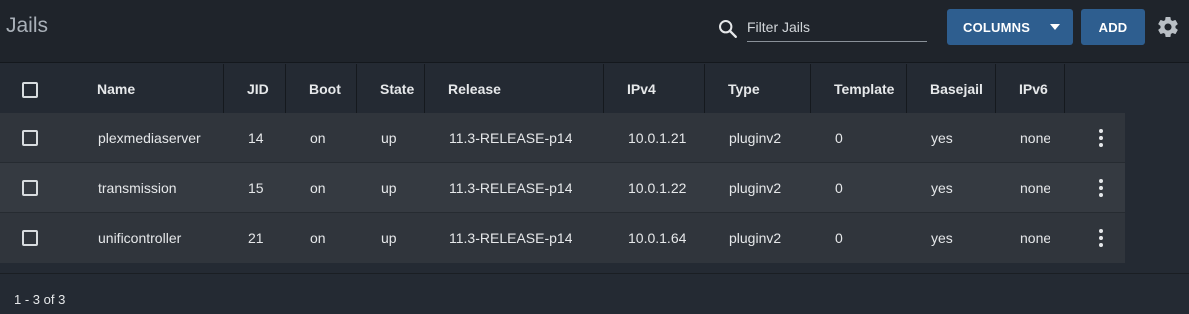 The width and height of the screenshot is (1189, 314). What do you see at coordinates (744, 88) in the screenshot?
I see `column-header-type: Type` at bounding box center [744, 88].